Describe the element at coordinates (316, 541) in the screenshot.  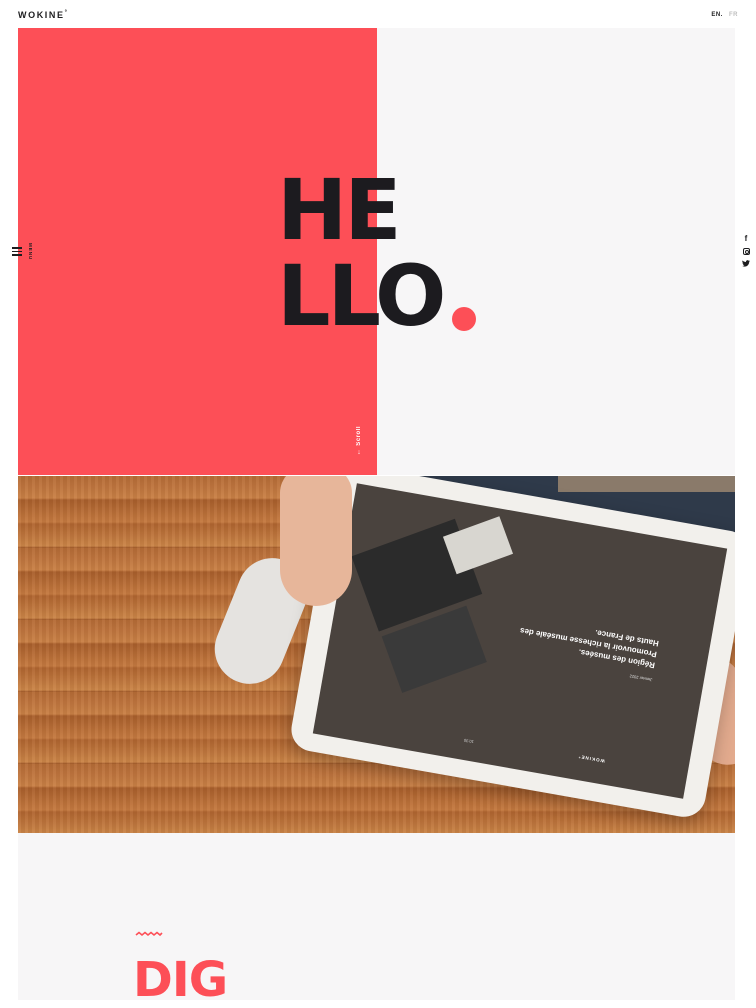
I see `left-hand-shape` at that location.